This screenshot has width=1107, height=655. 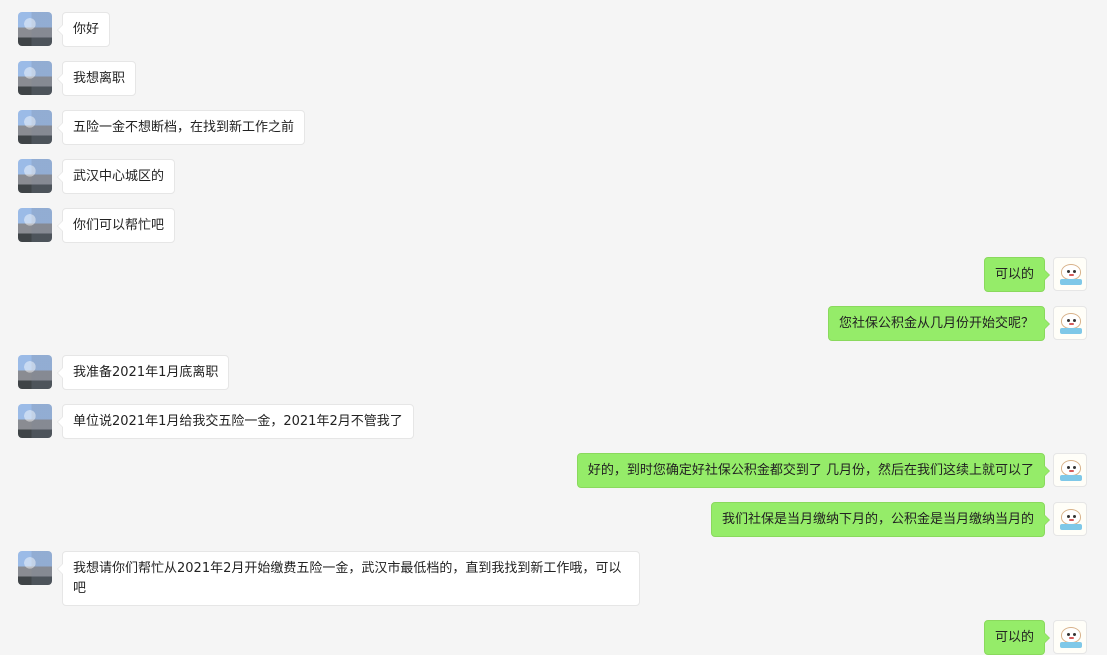 What do you see at coordinates (181, 127) in the screenshot?
I see `message-bubble: 五险一金不想断档，在找到新工作之前` at bounding box center [181, 127].